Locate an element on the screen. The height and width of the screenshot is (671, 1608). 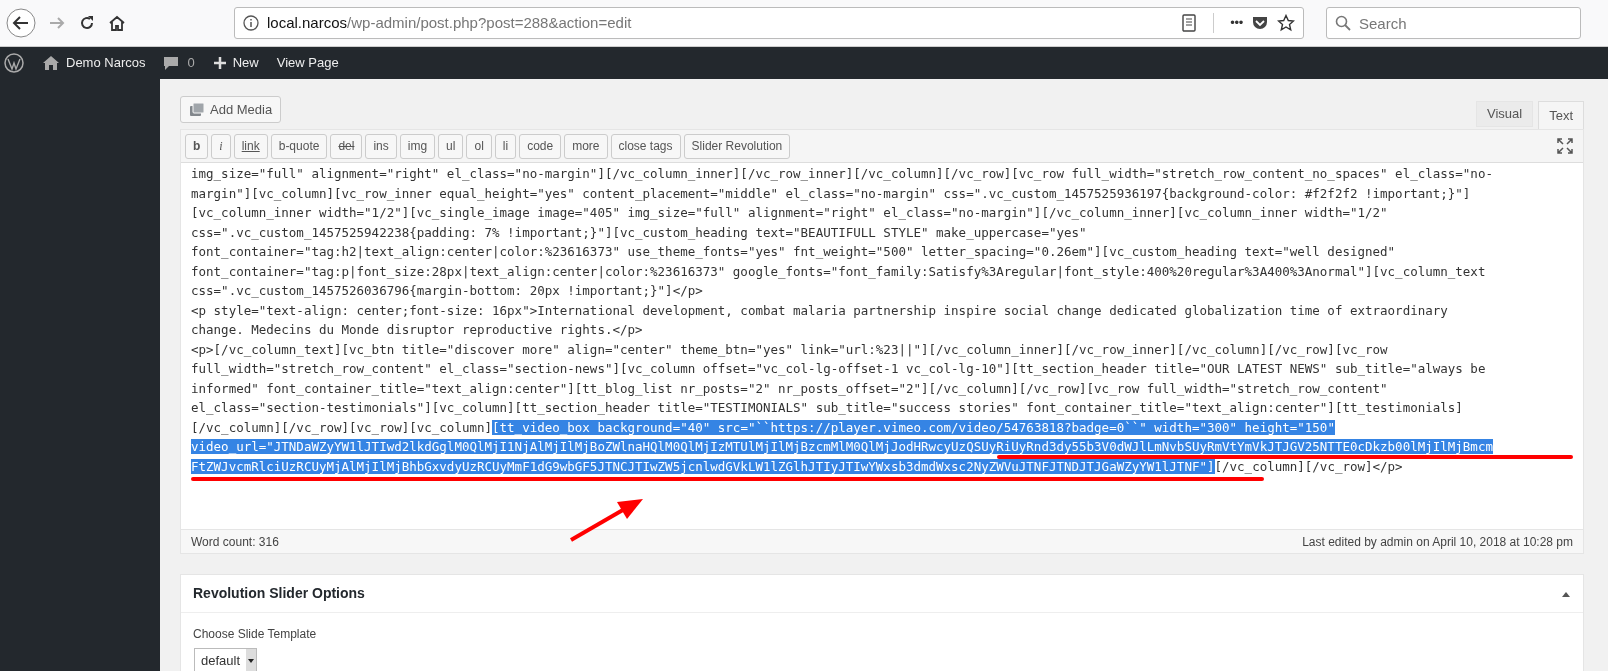
quicktag-button: Slider Revolution is located at coordinates (737, 146).